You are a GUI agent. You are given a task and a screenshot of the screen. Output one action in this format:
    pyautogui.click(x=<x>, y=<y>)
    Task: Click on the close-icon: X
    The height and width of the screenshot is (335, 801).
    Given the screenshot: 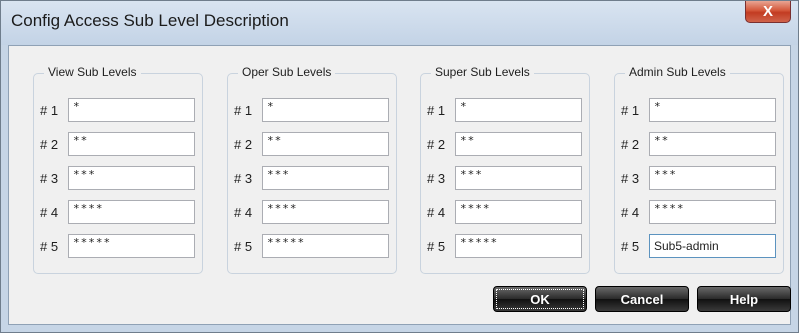 What is the action you would take?
    pyautogui.click(x=767, y=11)
    